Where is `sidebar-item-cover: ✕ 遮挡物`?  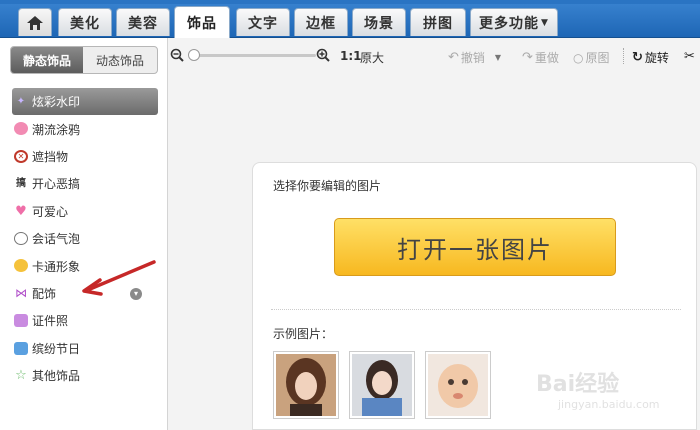
sidebar-item-cover: ✕ 遮挡物 is located at coordinates (87, 156).